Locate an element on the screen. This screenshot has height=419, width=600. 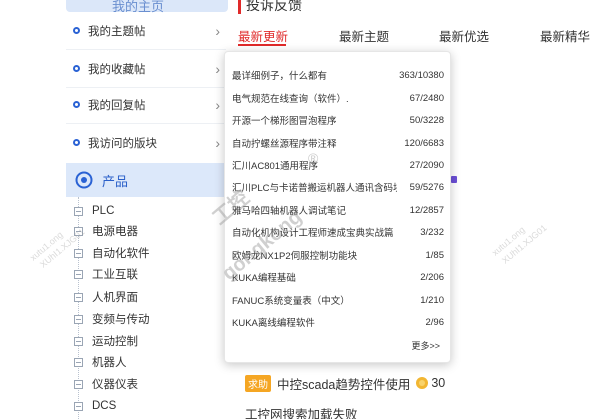
list-item: FANUC系统变量表（中文） 1/210 is located at coordinates (338, 300).